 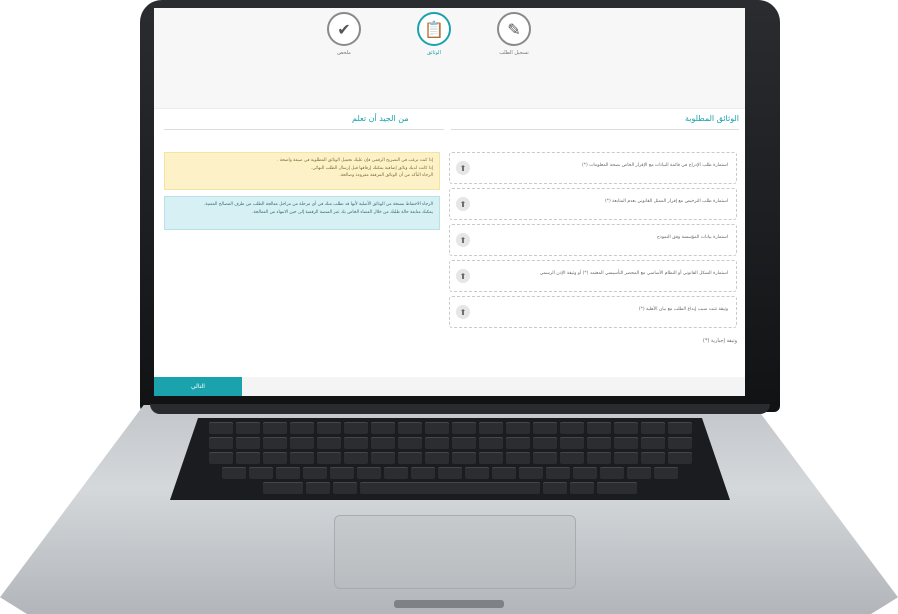 What do you see at coordinates (595, 129) in the screenshot?
I see `documents-divider` at bounding box center [595, 129].